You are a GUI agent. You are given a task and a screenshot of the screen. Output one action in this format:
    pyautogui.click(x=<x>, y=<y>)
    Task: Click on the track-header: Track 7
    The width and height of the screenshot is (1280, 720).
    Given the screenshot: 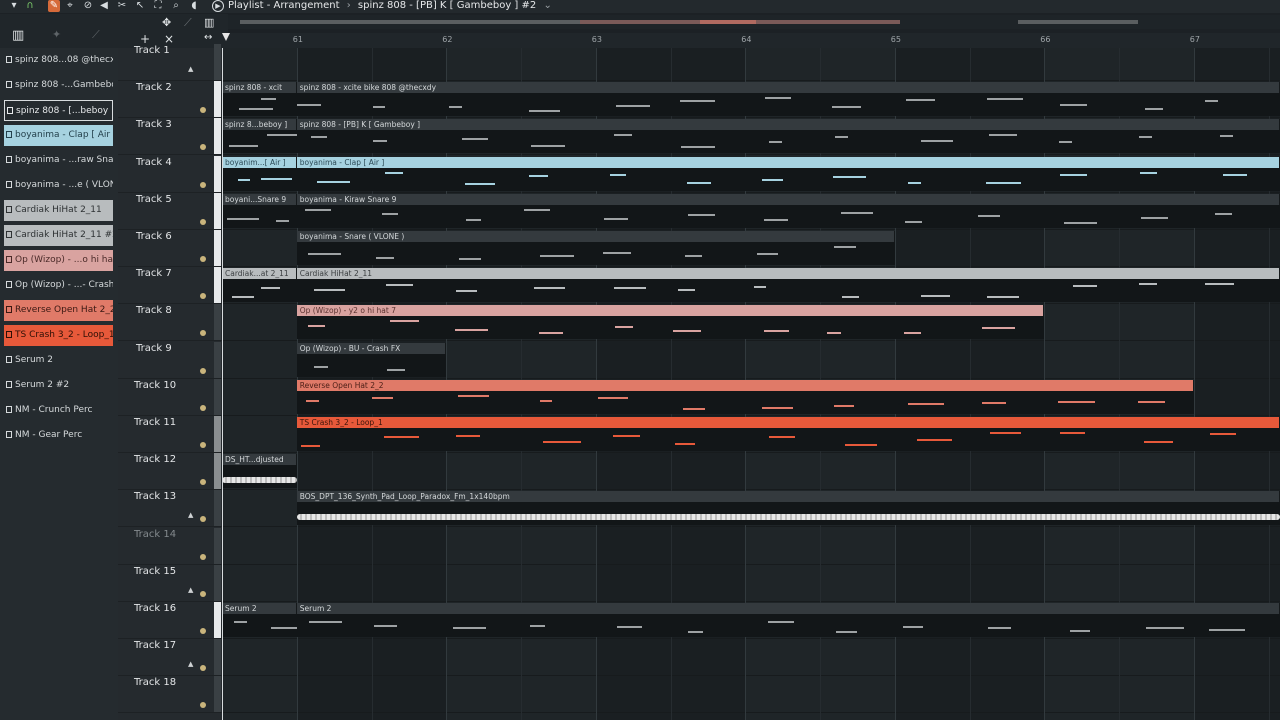 What is the action you would take?
    pyautogui.click(x=170, y=286)
    